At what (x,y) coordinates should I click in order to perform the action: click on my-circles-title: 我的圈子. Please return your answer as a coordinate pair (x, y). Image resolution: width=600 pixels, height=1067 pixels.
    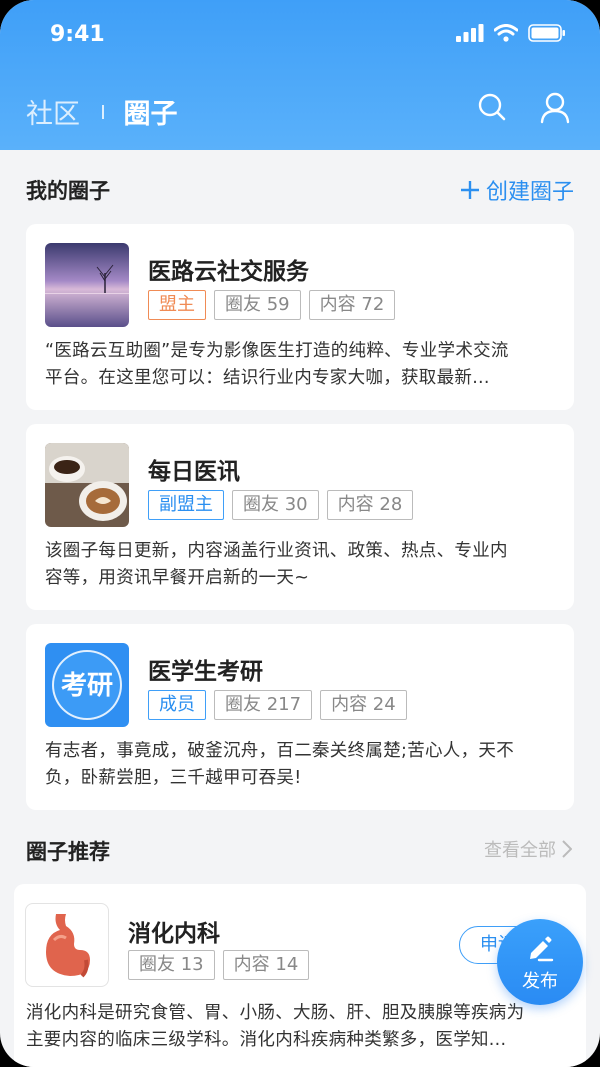
    Looking at the image, I should click on (68, 191).